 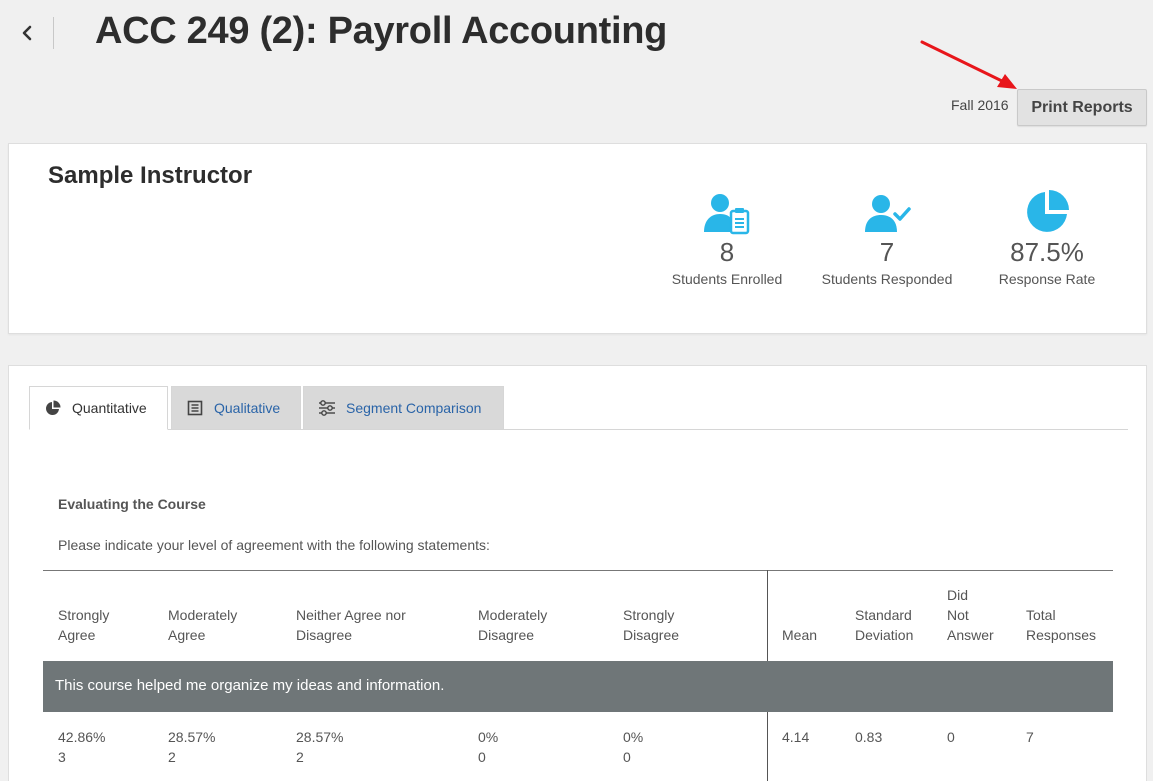 I want to click on stat-value: 8, so click(x=727, y=252).